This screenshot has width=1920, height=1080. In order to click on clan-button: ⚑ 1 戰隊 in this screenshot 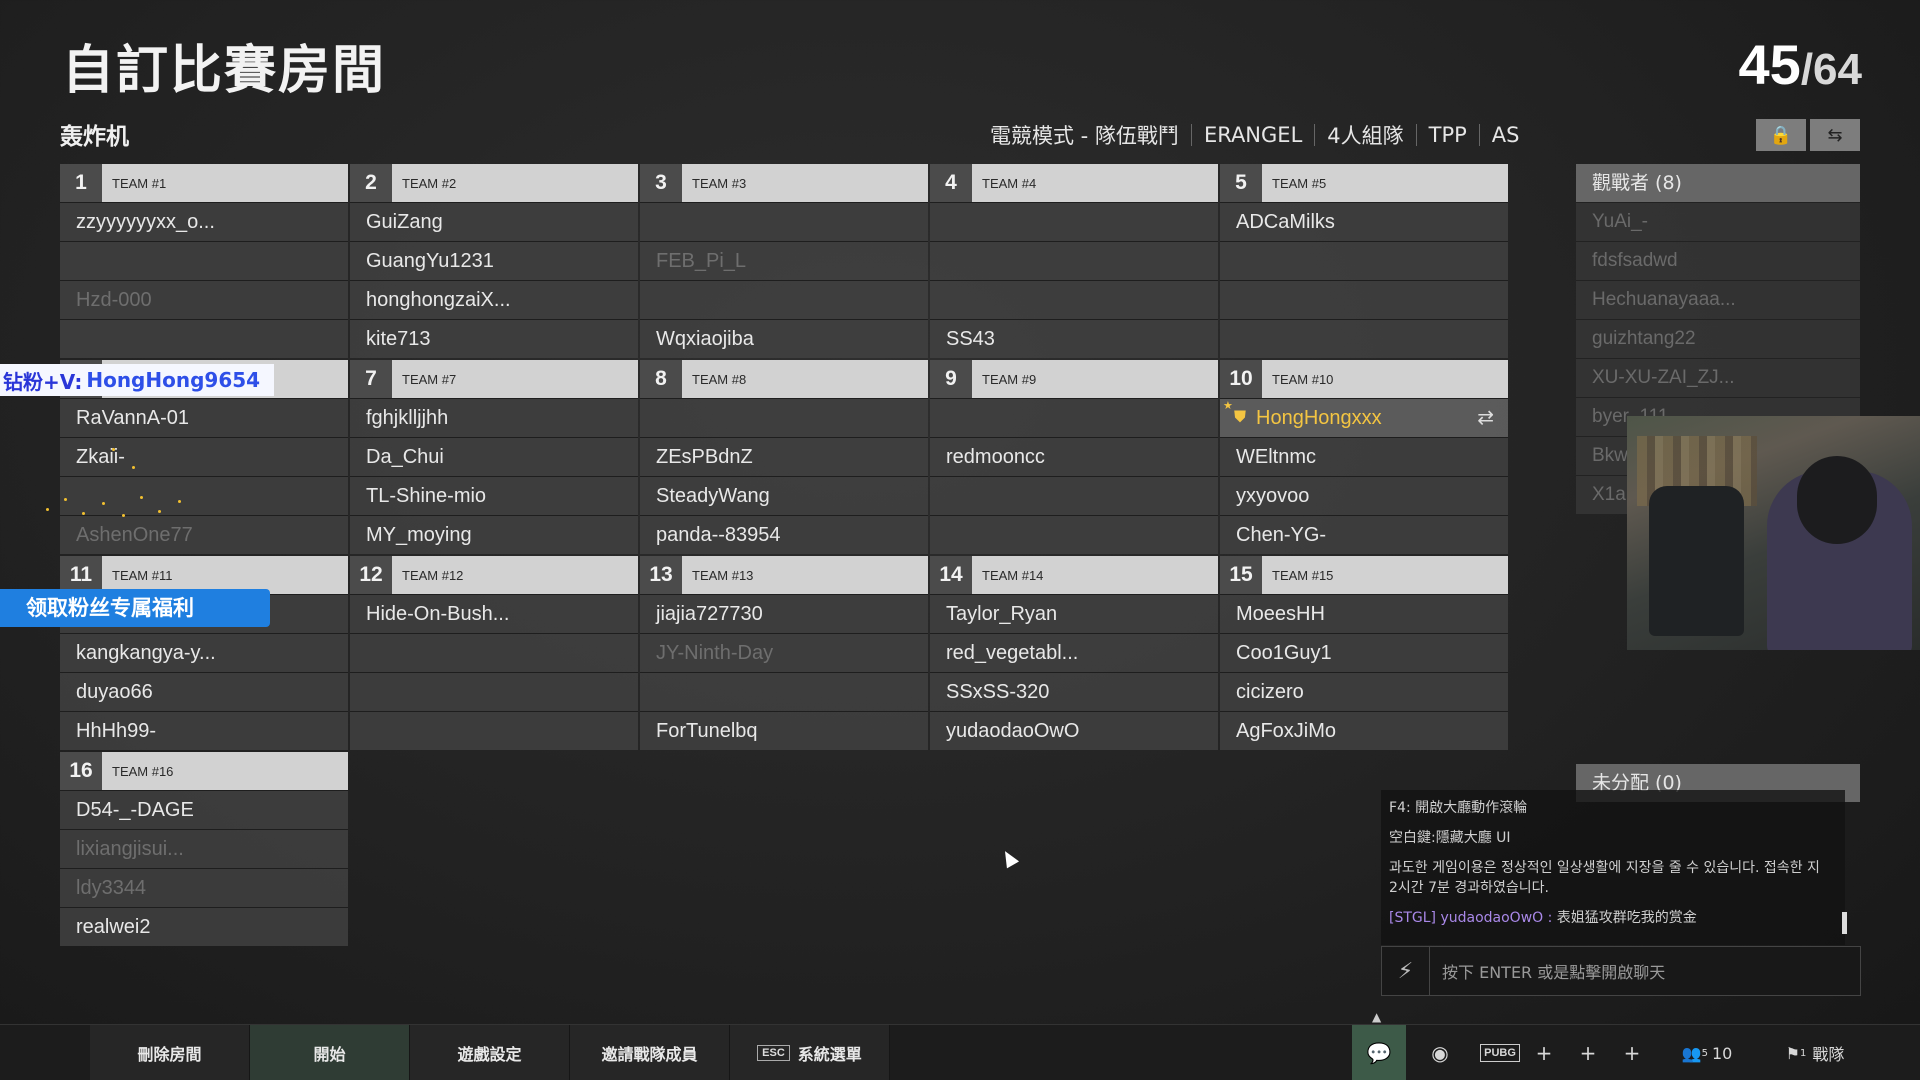, I will do `click(1815, 1052)`.